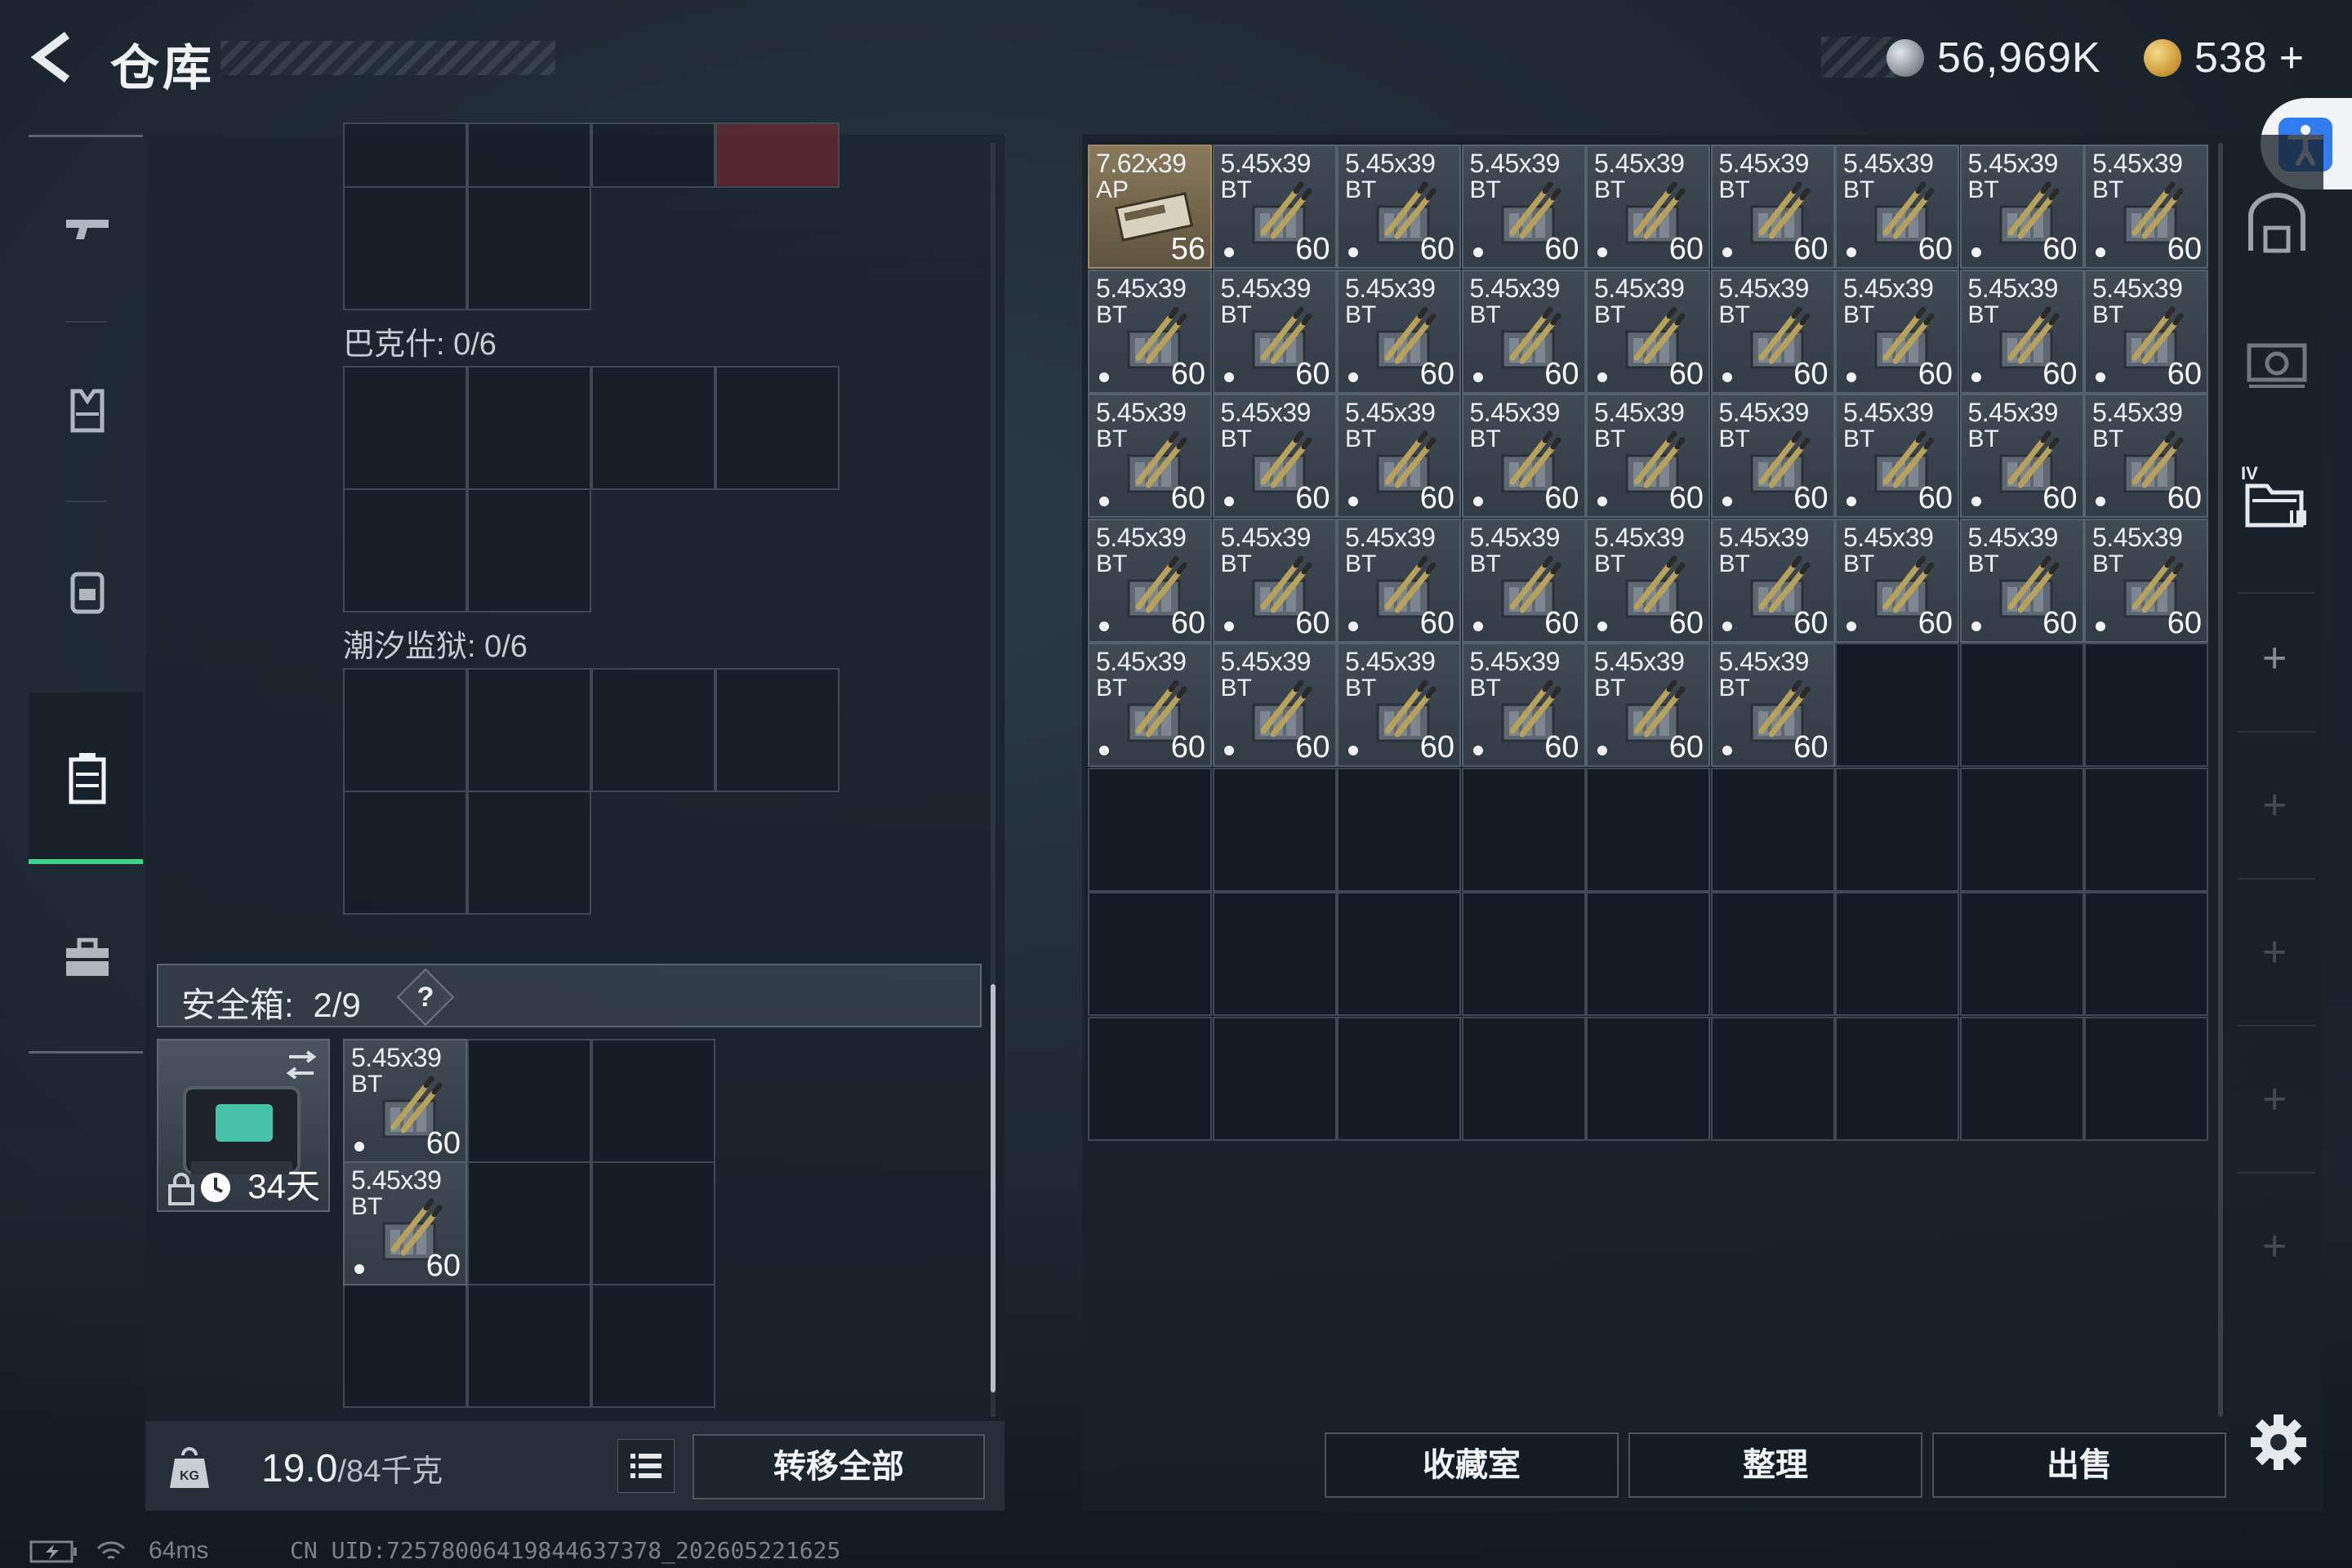  Describe the element at coordinates (86, 958) in the screenshot. I see `nav-briefcase` at that location.